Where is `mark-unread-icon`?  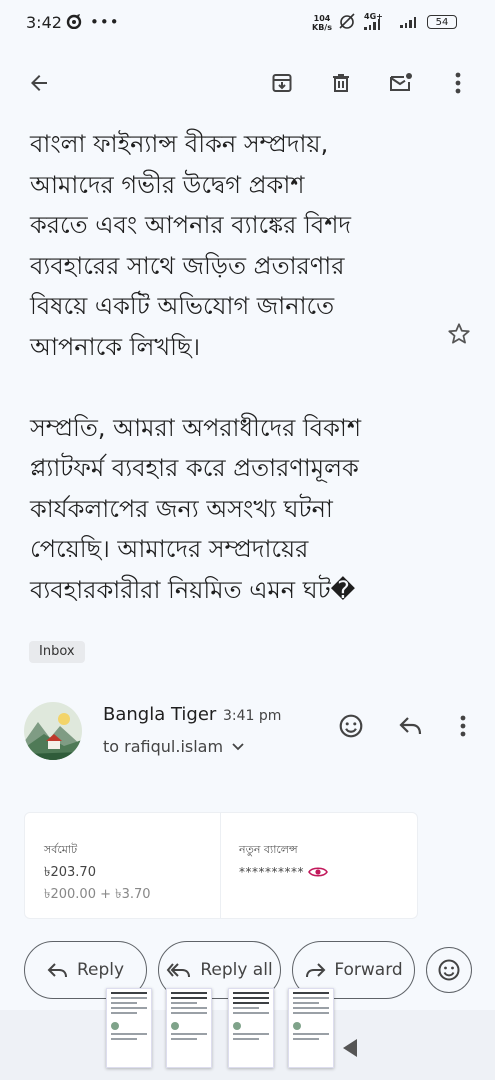 mark-unread-icon is located at coordinates (401, 82).